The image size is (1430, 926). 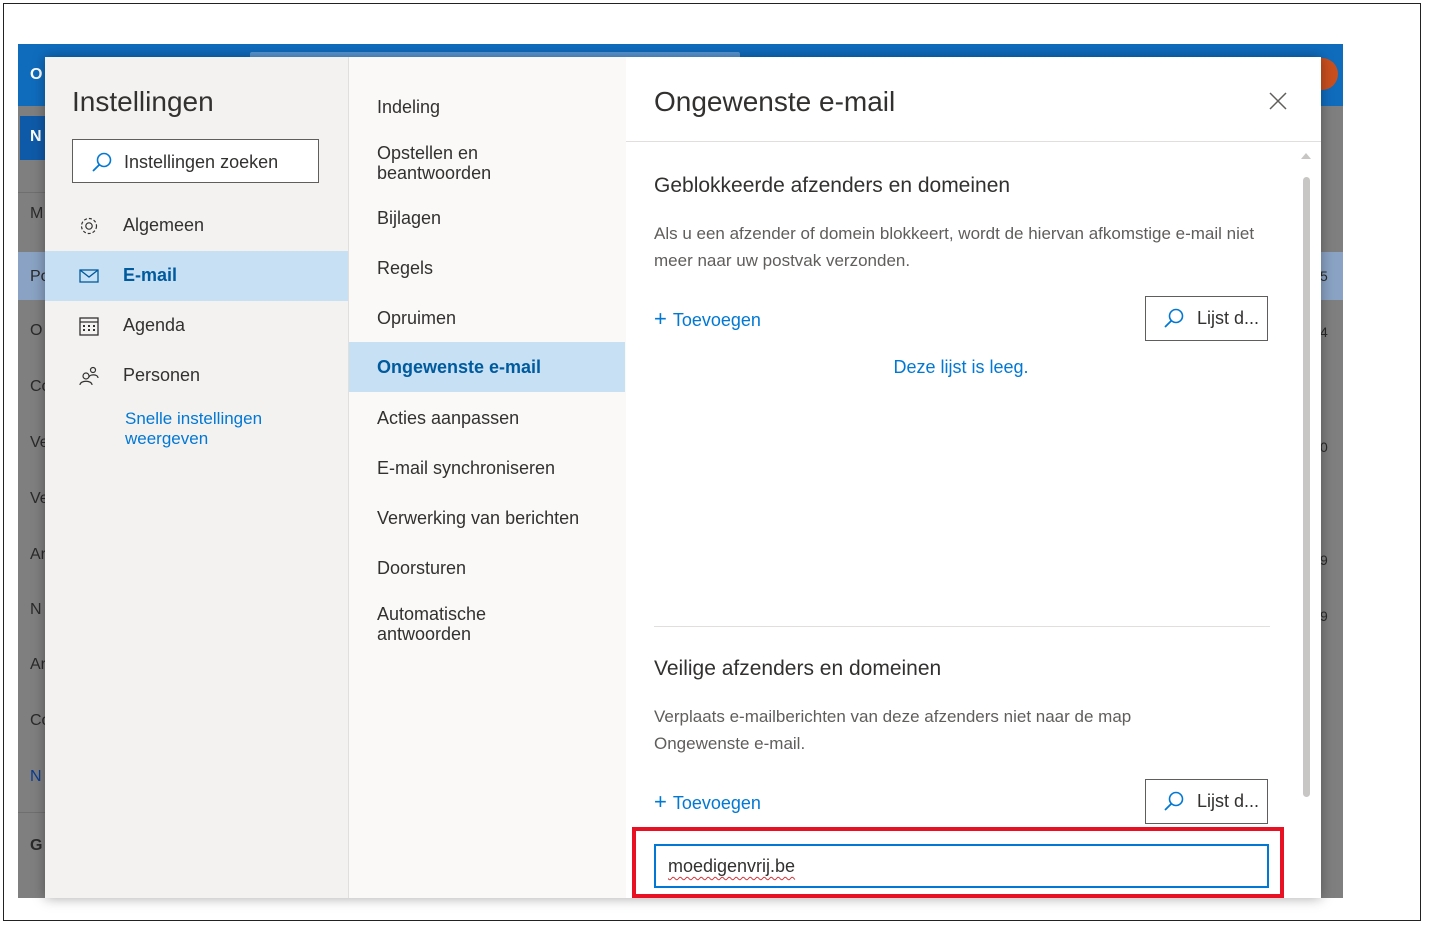 What do you see at coordinates (958, 862) in the screenshot?
I see `annotation-highlight-box` at bounding box center [958, 862].